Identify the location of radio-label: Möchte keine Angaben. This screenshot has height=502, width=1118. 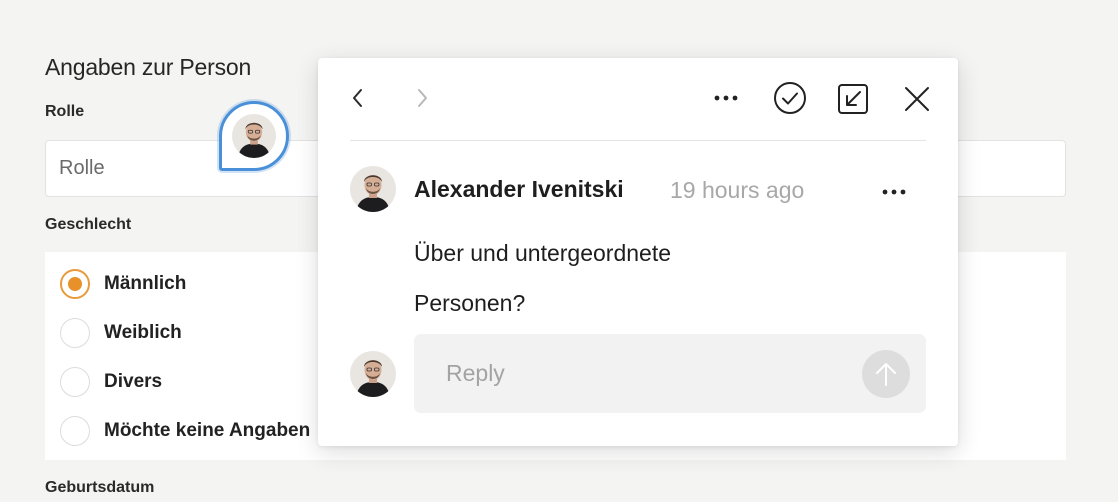
(207, 430).